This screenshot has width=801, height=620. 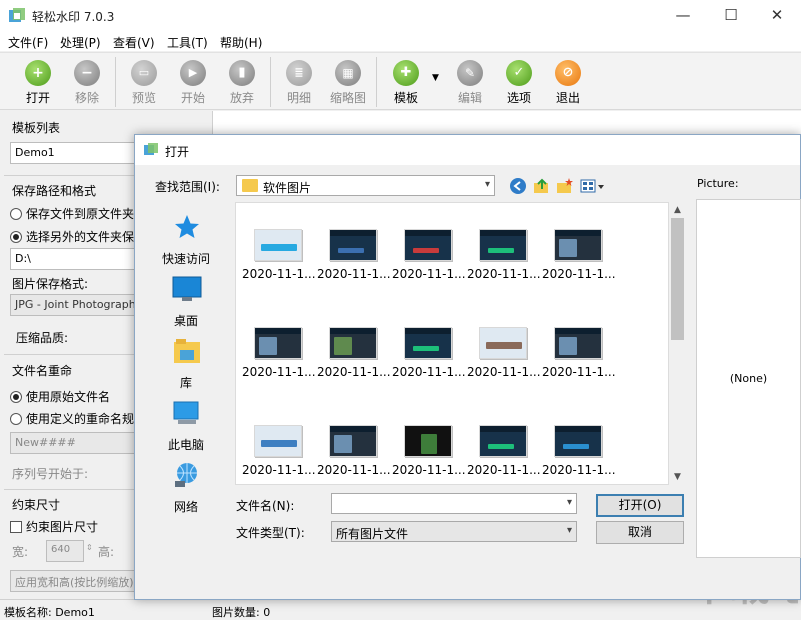 I want to click on preview-none-text: (None), so click(x=748, y=378).